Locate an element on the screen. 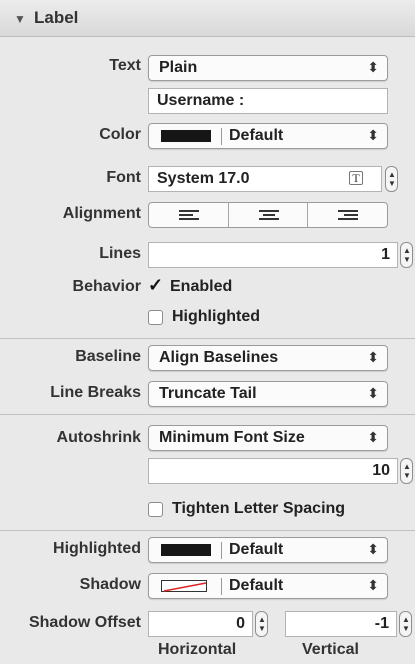 The height and width of the screenshot is (664, 415). label-section-header: ▼ Label is located at coordinates (207, 18).